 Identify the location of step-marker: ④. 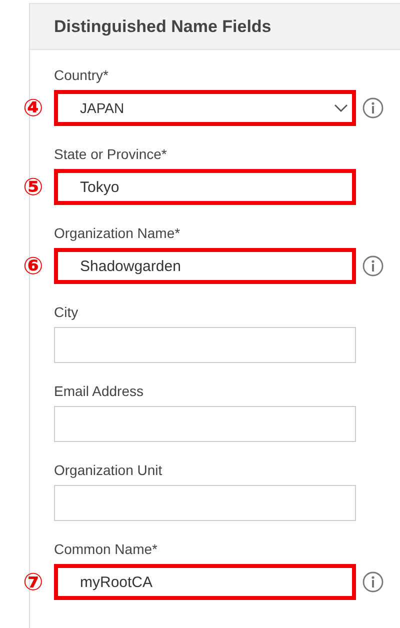
(33, 108).